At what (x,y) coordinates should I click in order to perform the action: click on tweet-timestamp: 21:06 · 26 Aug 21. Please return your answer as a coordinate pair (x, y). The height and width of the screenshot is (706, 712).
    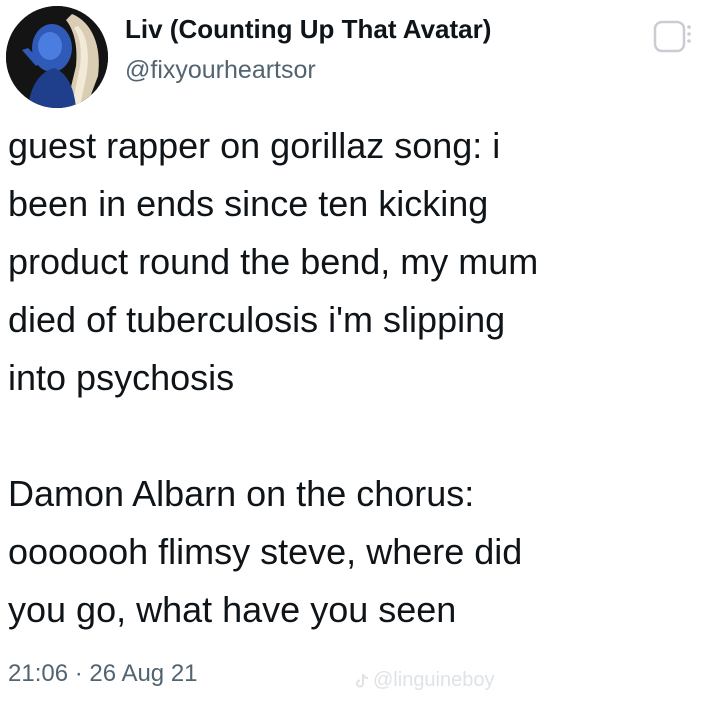
    Looking at the image, I should click on (103, 674).